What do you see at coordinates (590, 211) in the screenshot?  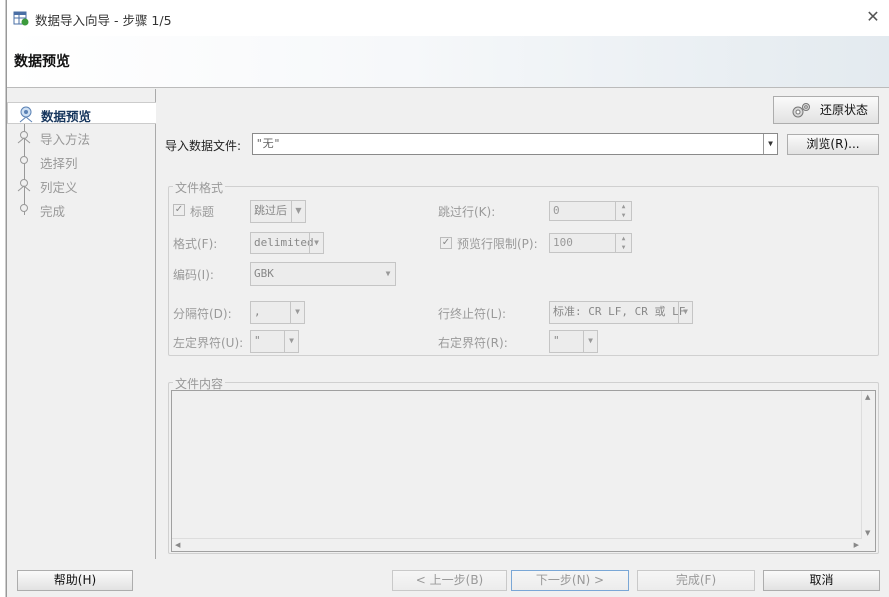 I see `skip-rows-spinner: 0 ▲ ▼` at bounding box center [590, 211].